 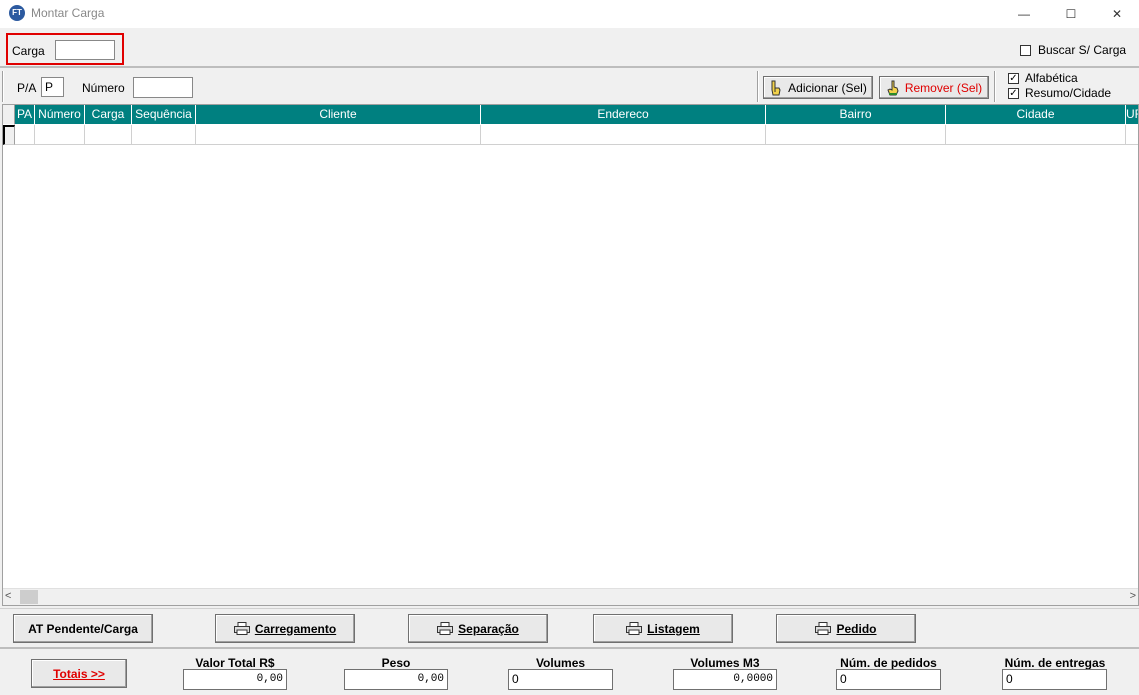 What do you see at coordinates (569, 14) in the screenshot?
I see `title-bar: FT Montar Carga — ☐ ✕` at bounding box center [569, 14].